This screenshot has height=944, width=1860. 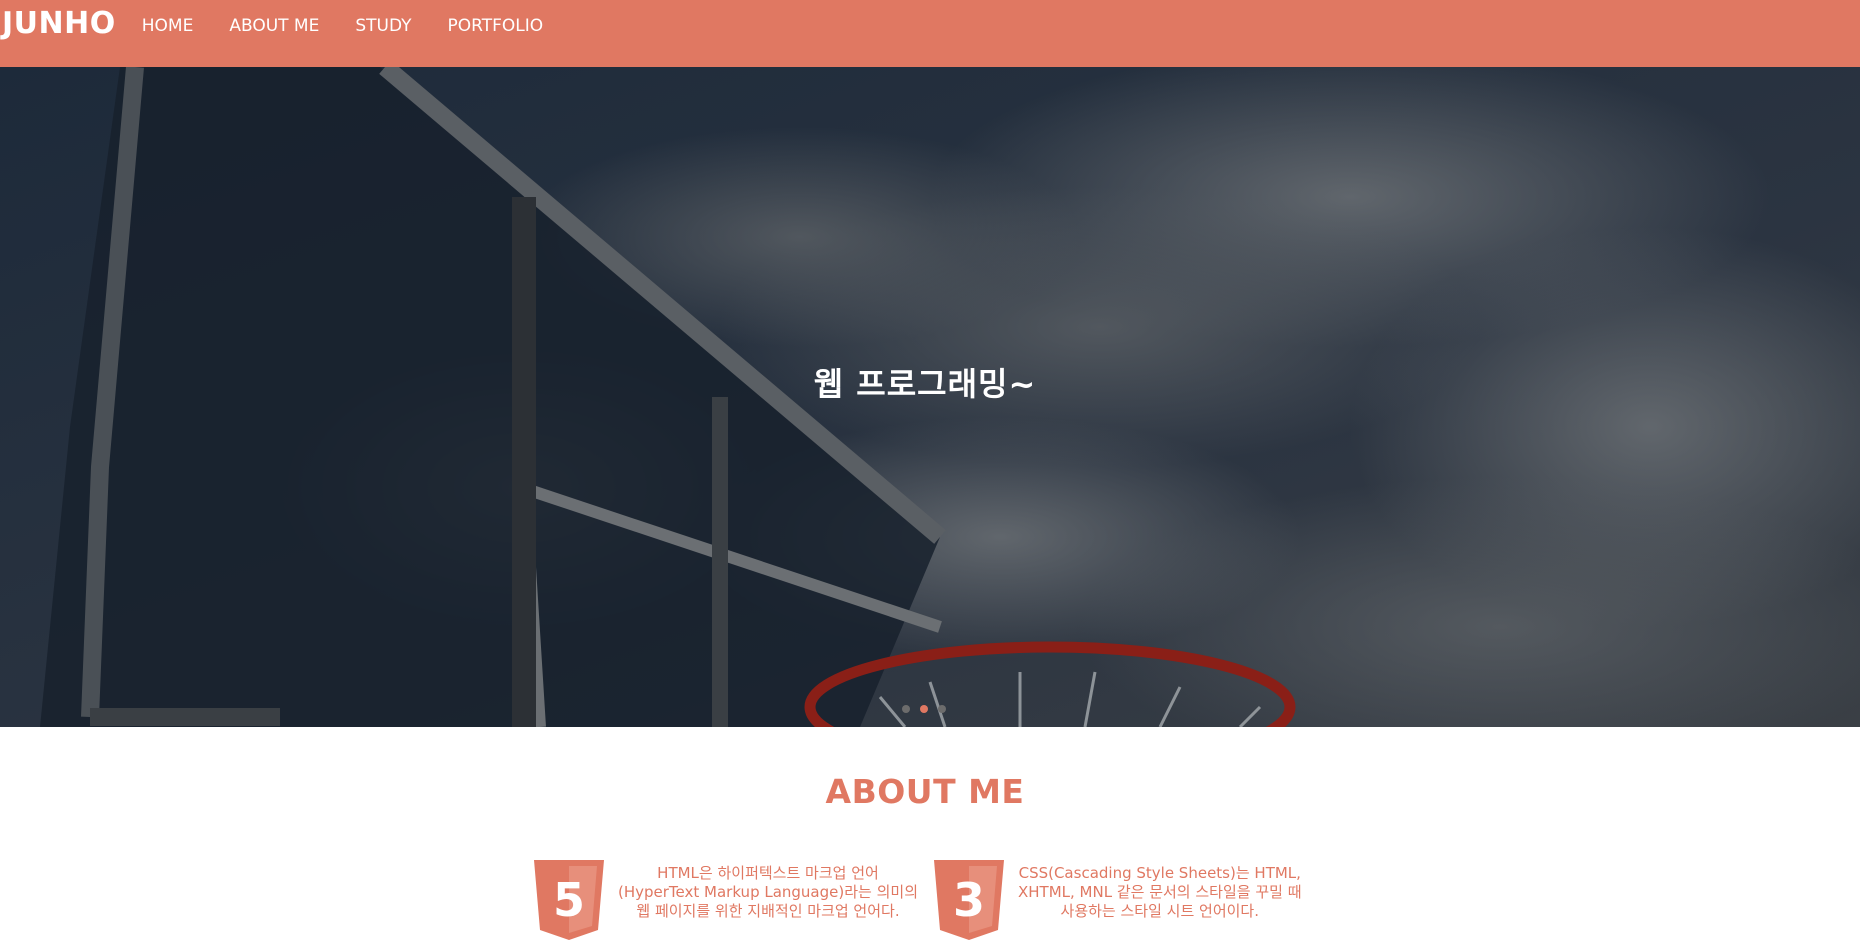 I want to click on nav-links: HOME ABOUT ME STUDY PORTFOLIO, so click(x=360, y=26).